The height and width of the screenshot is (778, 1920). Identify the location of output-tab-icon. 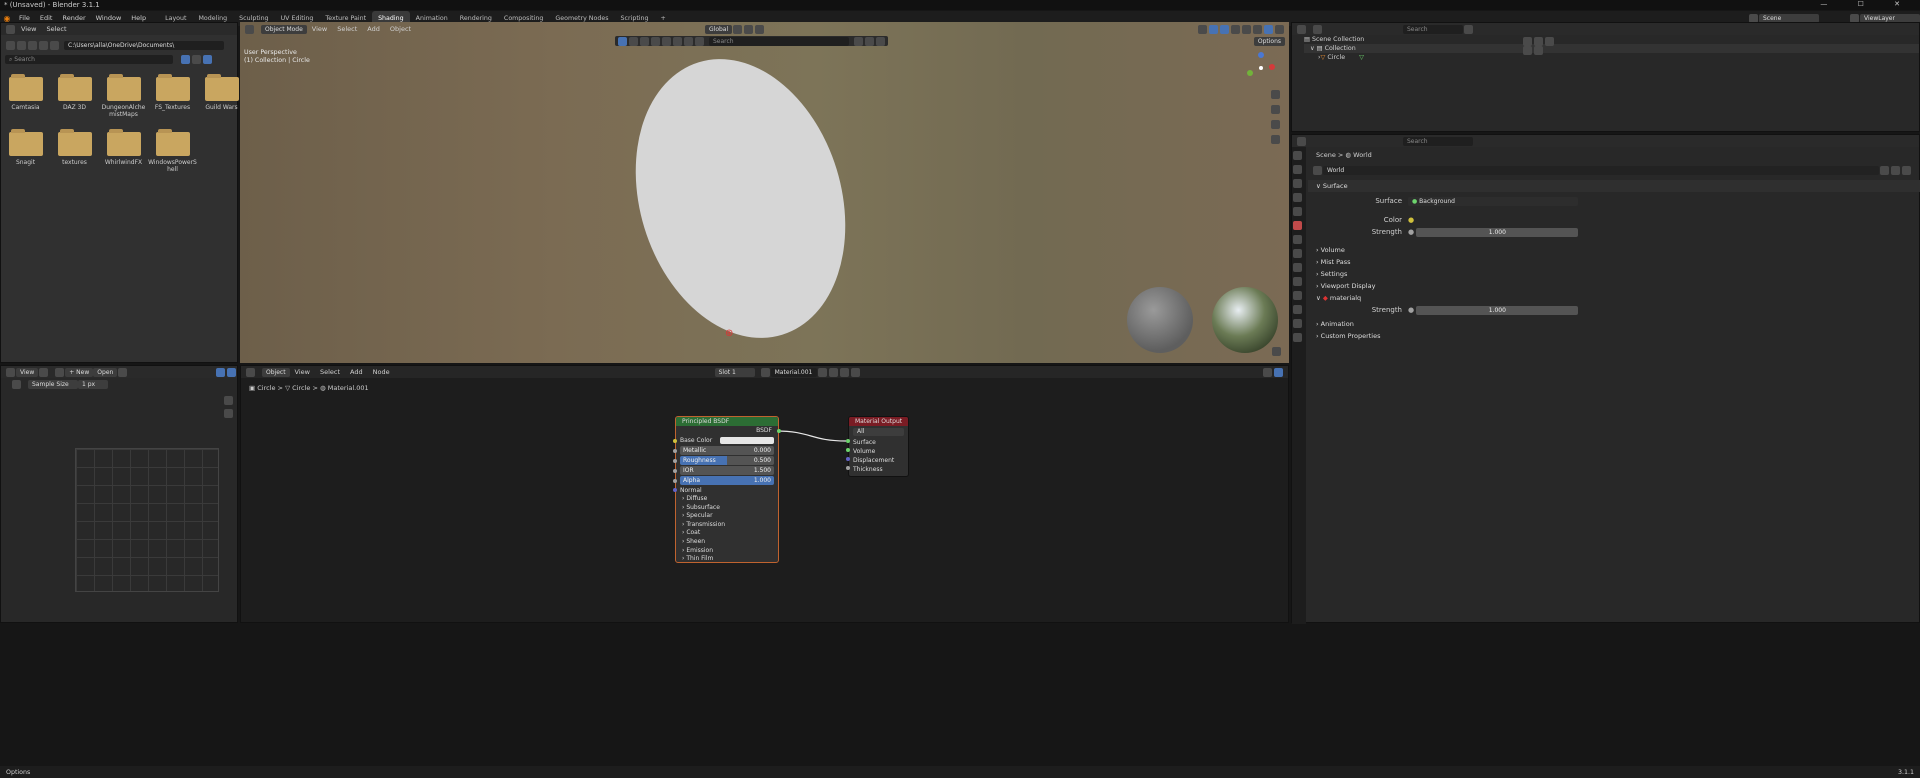
(1297, 183).